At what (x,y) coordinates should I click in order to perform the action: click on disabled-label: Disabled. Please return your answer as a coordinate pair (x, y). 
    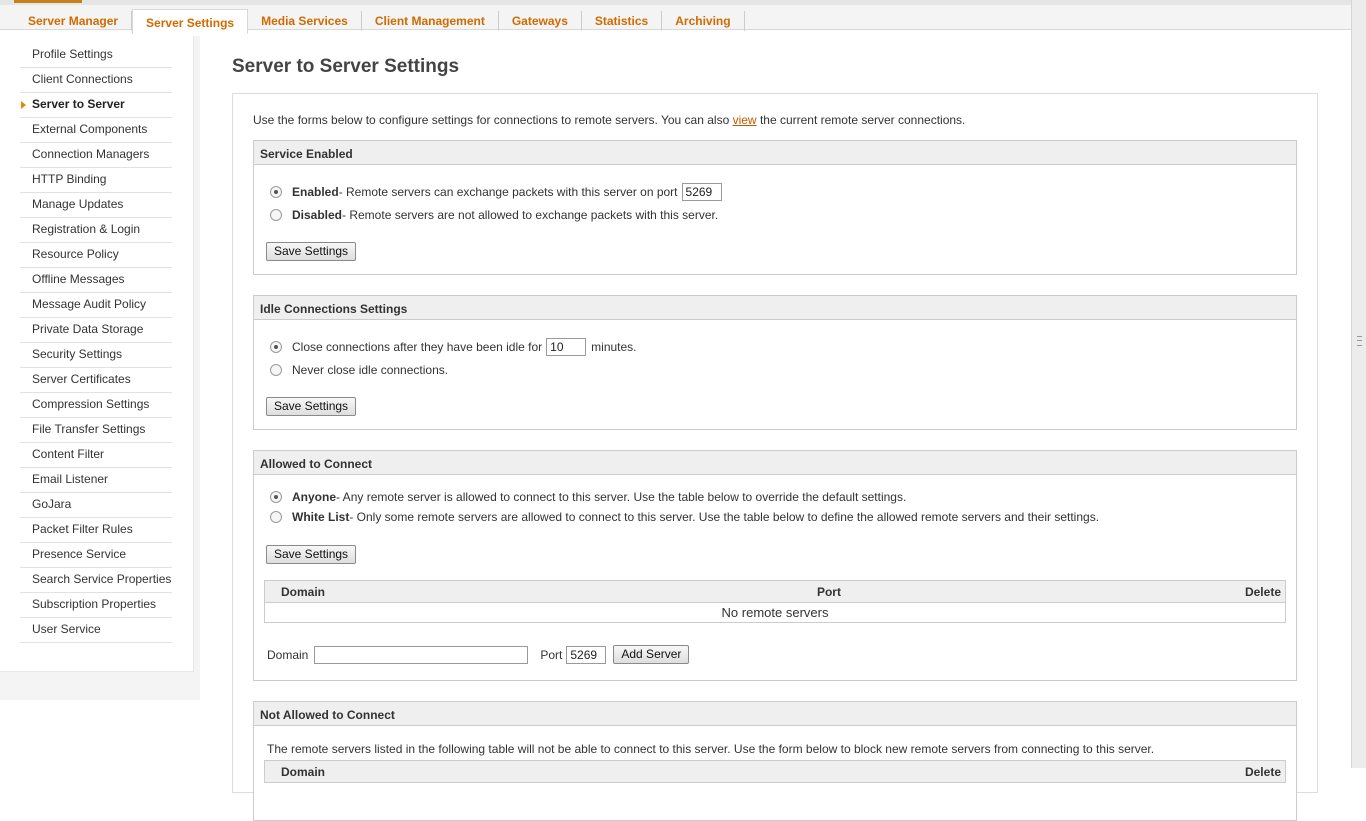
    Looking at the image, I should click on (317, 215).